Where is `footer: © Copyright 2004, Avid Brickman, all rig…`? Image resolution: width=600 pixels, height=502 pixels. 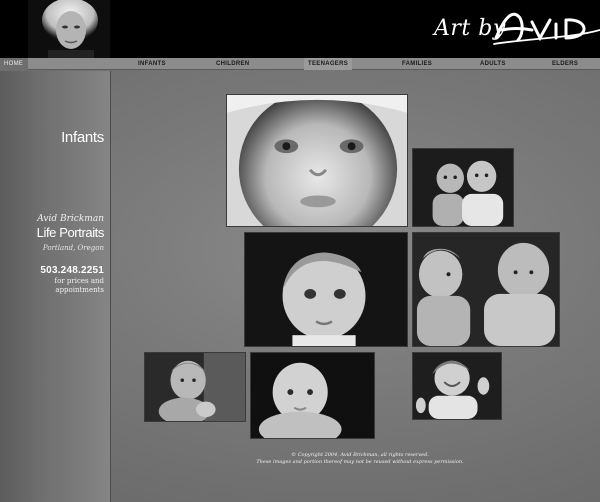
footer: © Copyright 2004, Avid Brickman, all rig… is located at coordinates (360, 459).